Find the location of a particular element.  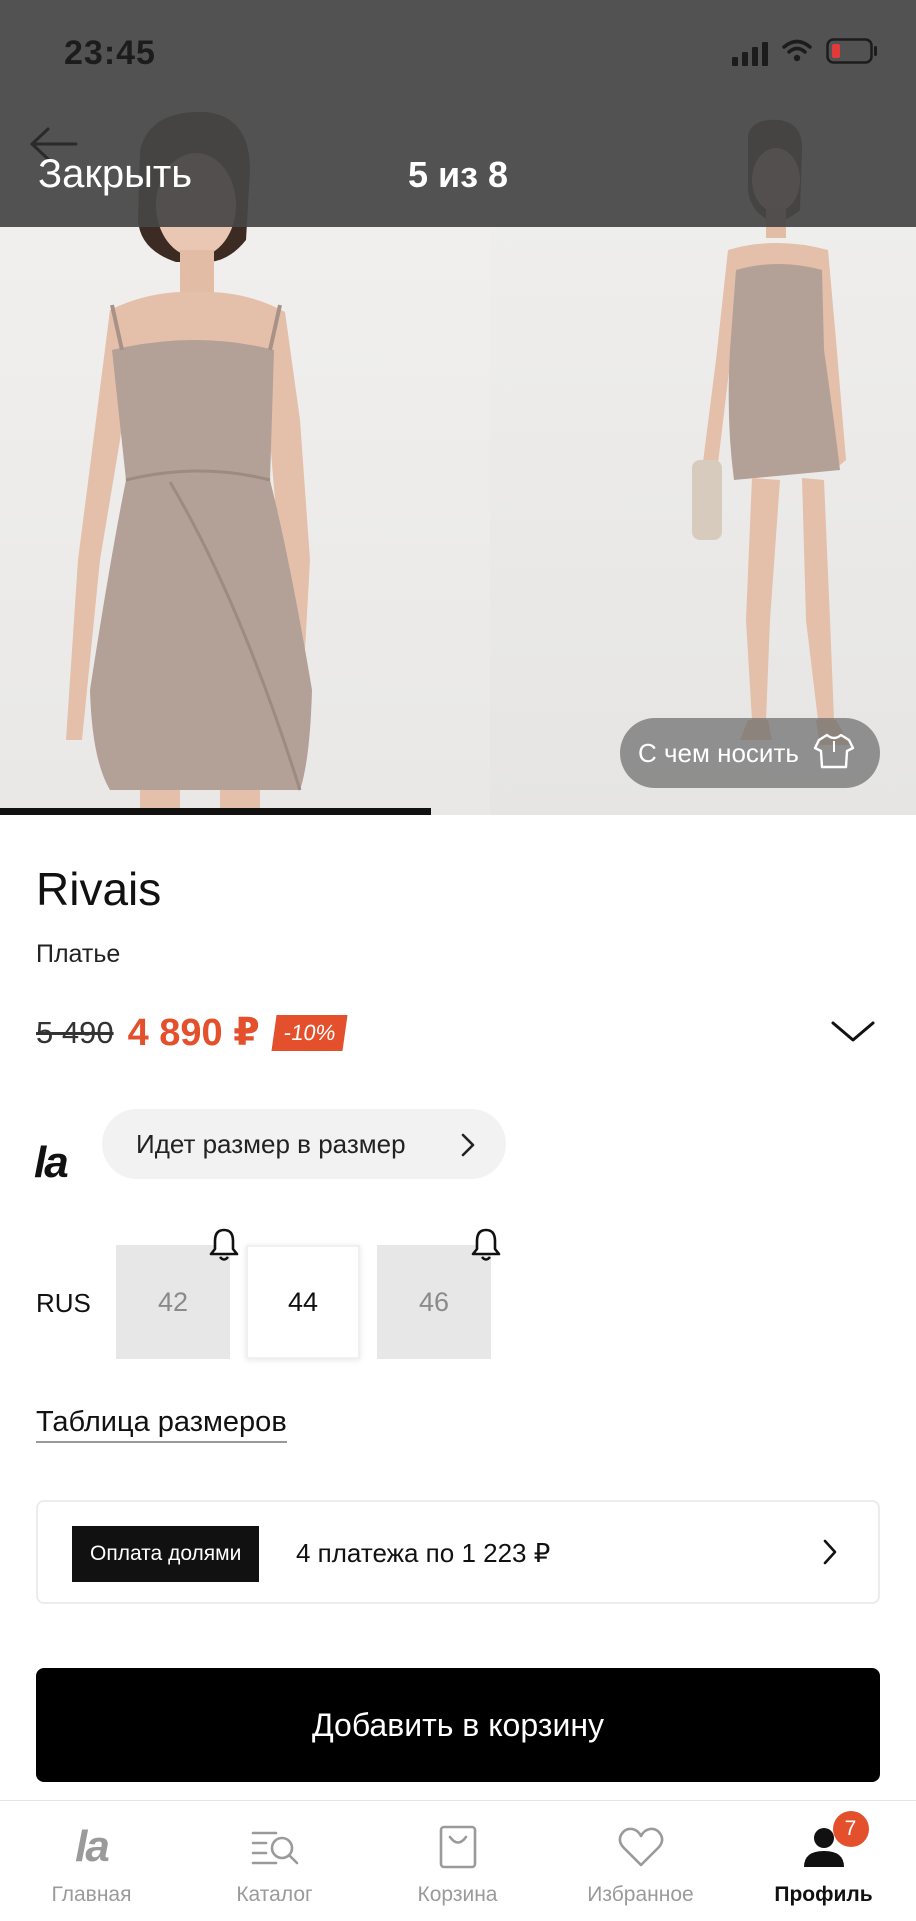

battery-low-icon is located at coordinates (852, 53).